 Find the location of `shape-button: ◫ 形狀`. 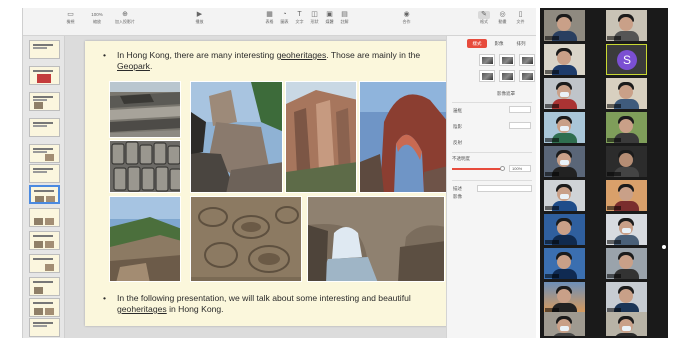

shape-button: ◫ 形狀 is located at coordinates (314, 18).